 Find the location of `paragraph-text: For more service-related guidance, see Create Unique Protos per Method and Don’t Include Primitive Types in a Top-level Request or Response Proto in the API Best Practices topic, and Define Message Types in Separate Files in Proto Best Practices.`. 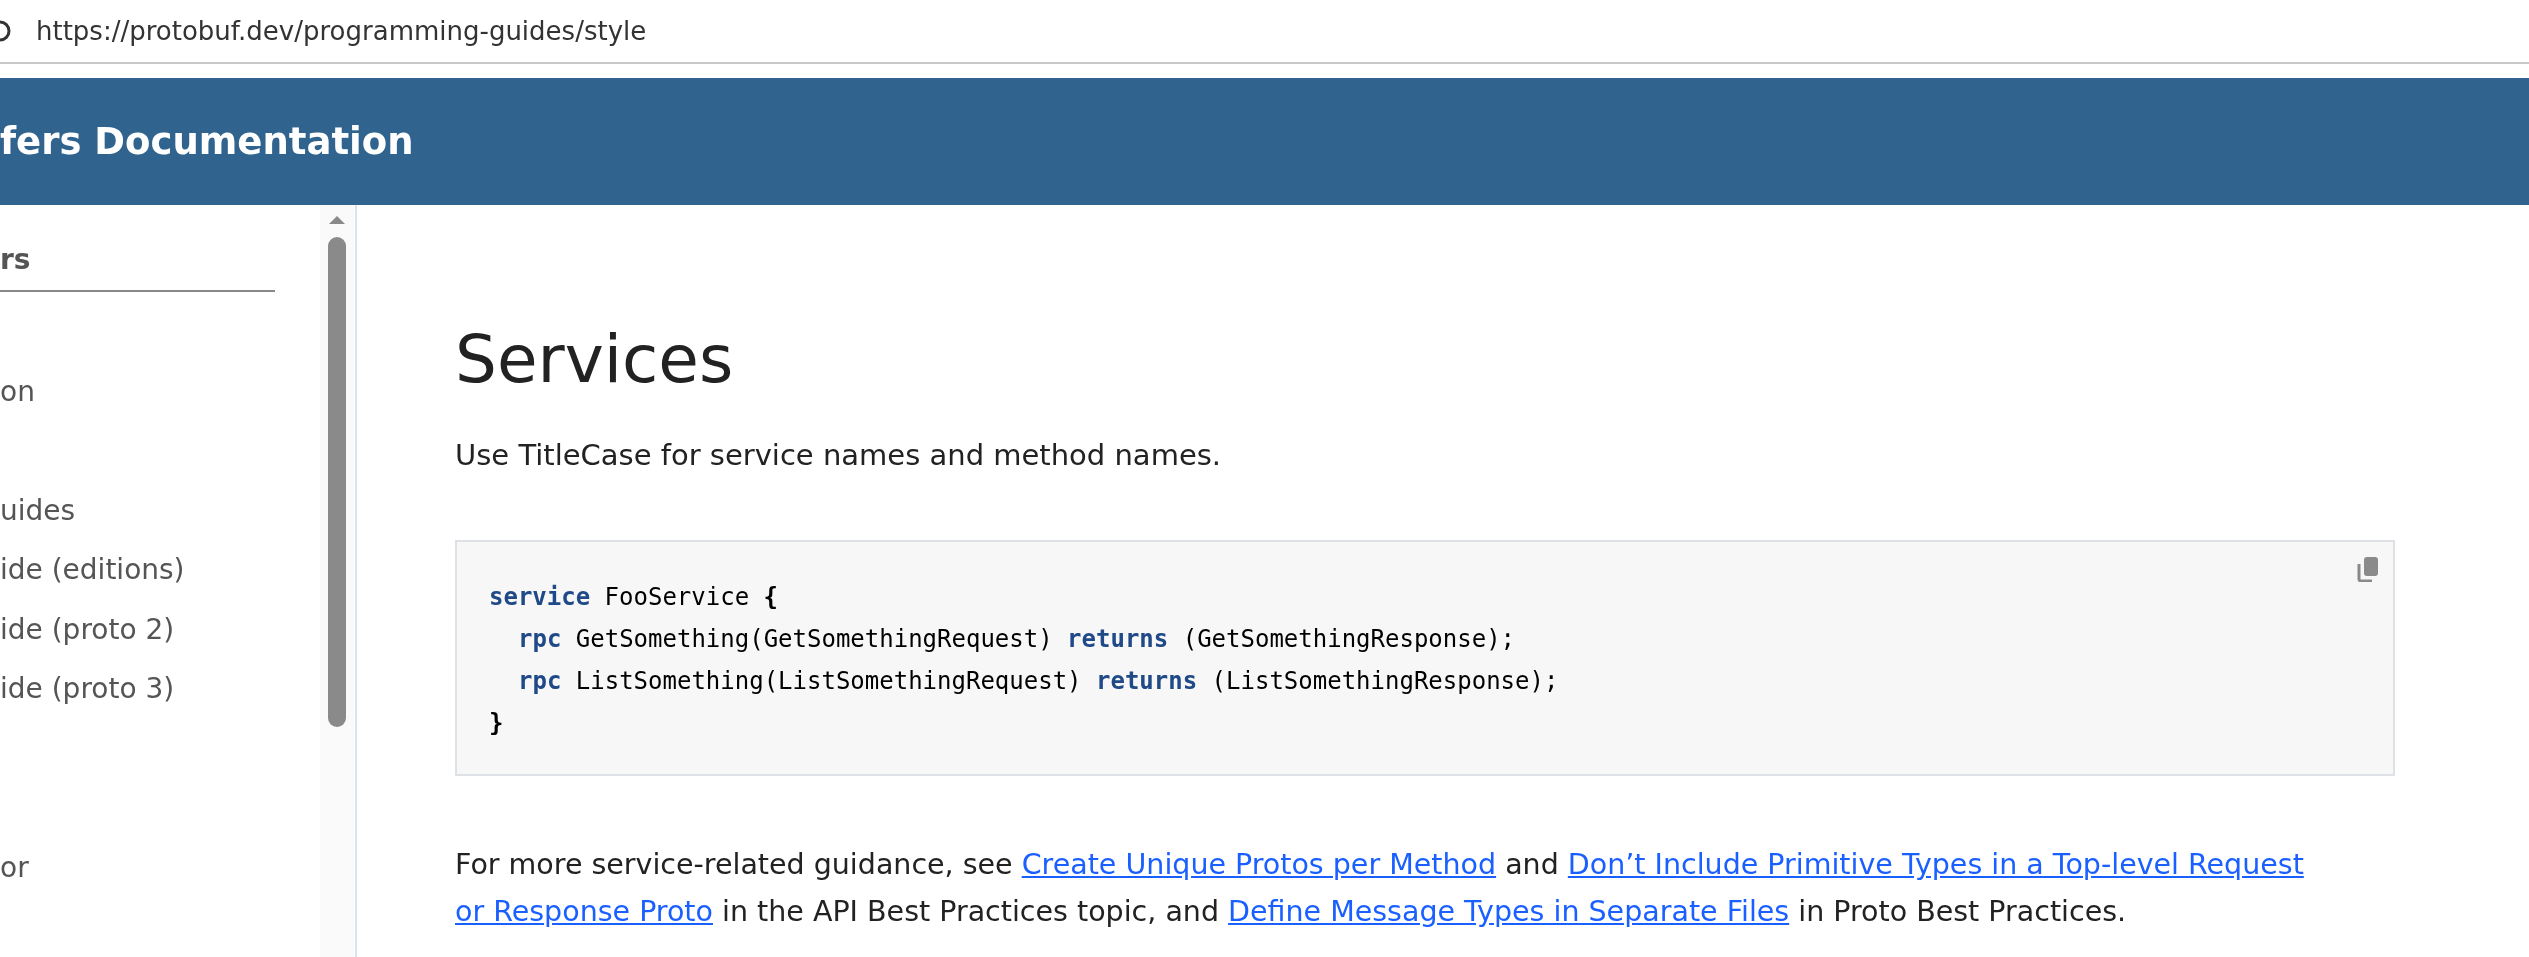

paragraph-text: For more service-related guidance, see Create Unique Protos per Method and Don’t Include Primitive Types in a Top-level Request or Response Proto in the API Best Practices topic, and Define Message Types in Separate Files in Proto Best Practices. is located at coordinates (1380, 888).